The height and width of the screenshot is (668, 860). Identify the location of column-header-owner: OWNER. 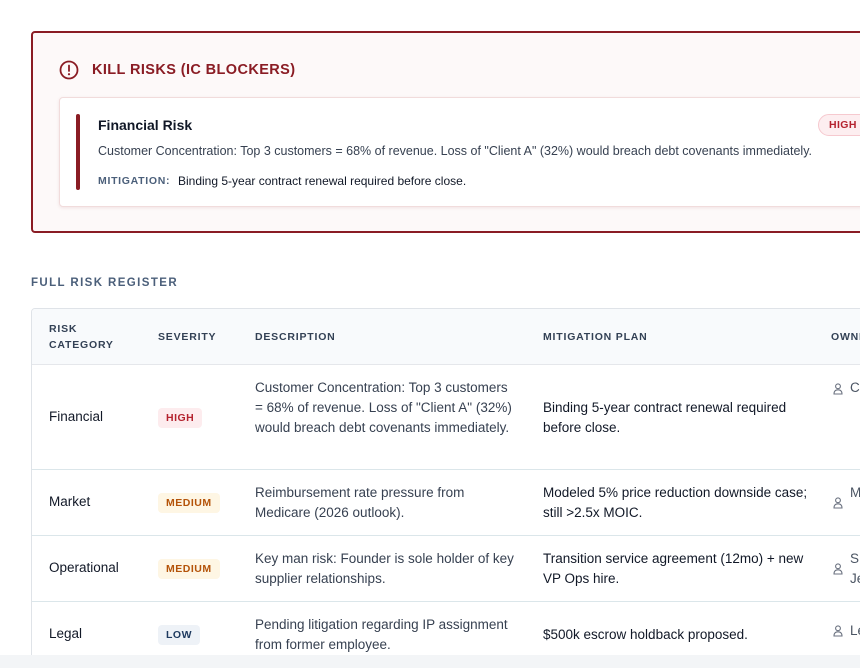
(845, 337).